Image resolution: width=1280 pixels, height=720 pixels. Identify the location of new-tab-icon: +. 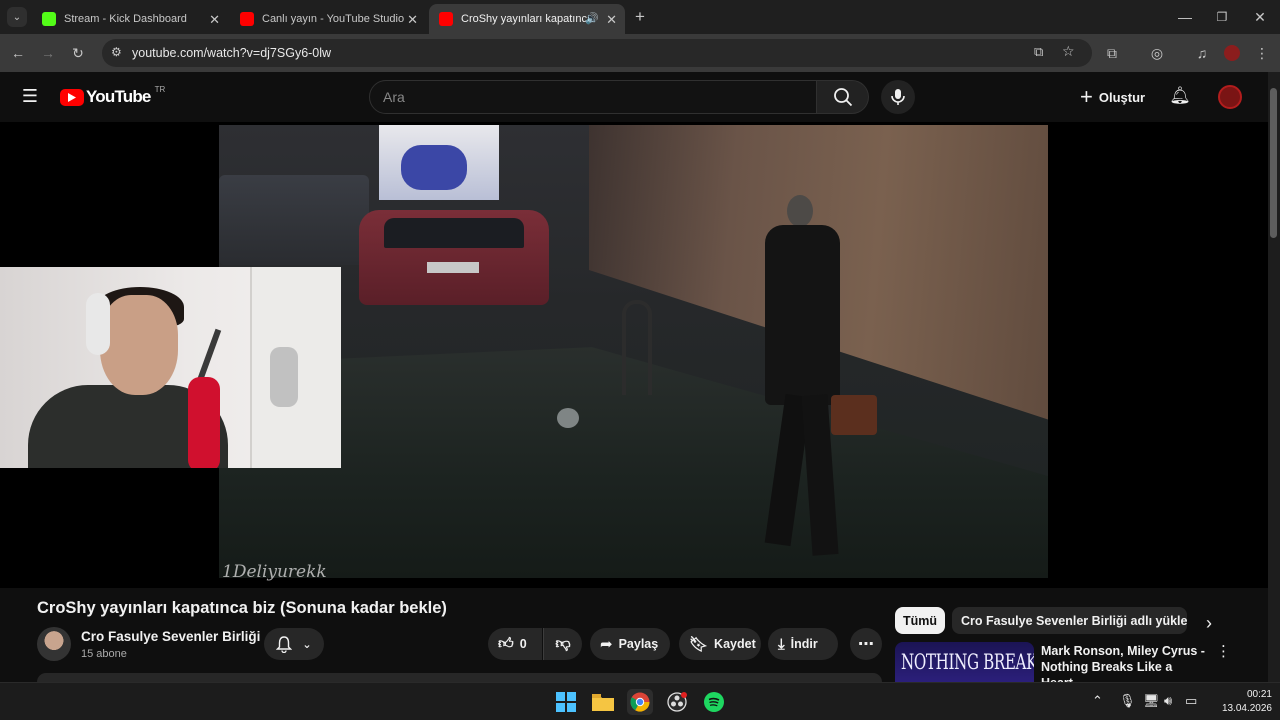
(640, 17).